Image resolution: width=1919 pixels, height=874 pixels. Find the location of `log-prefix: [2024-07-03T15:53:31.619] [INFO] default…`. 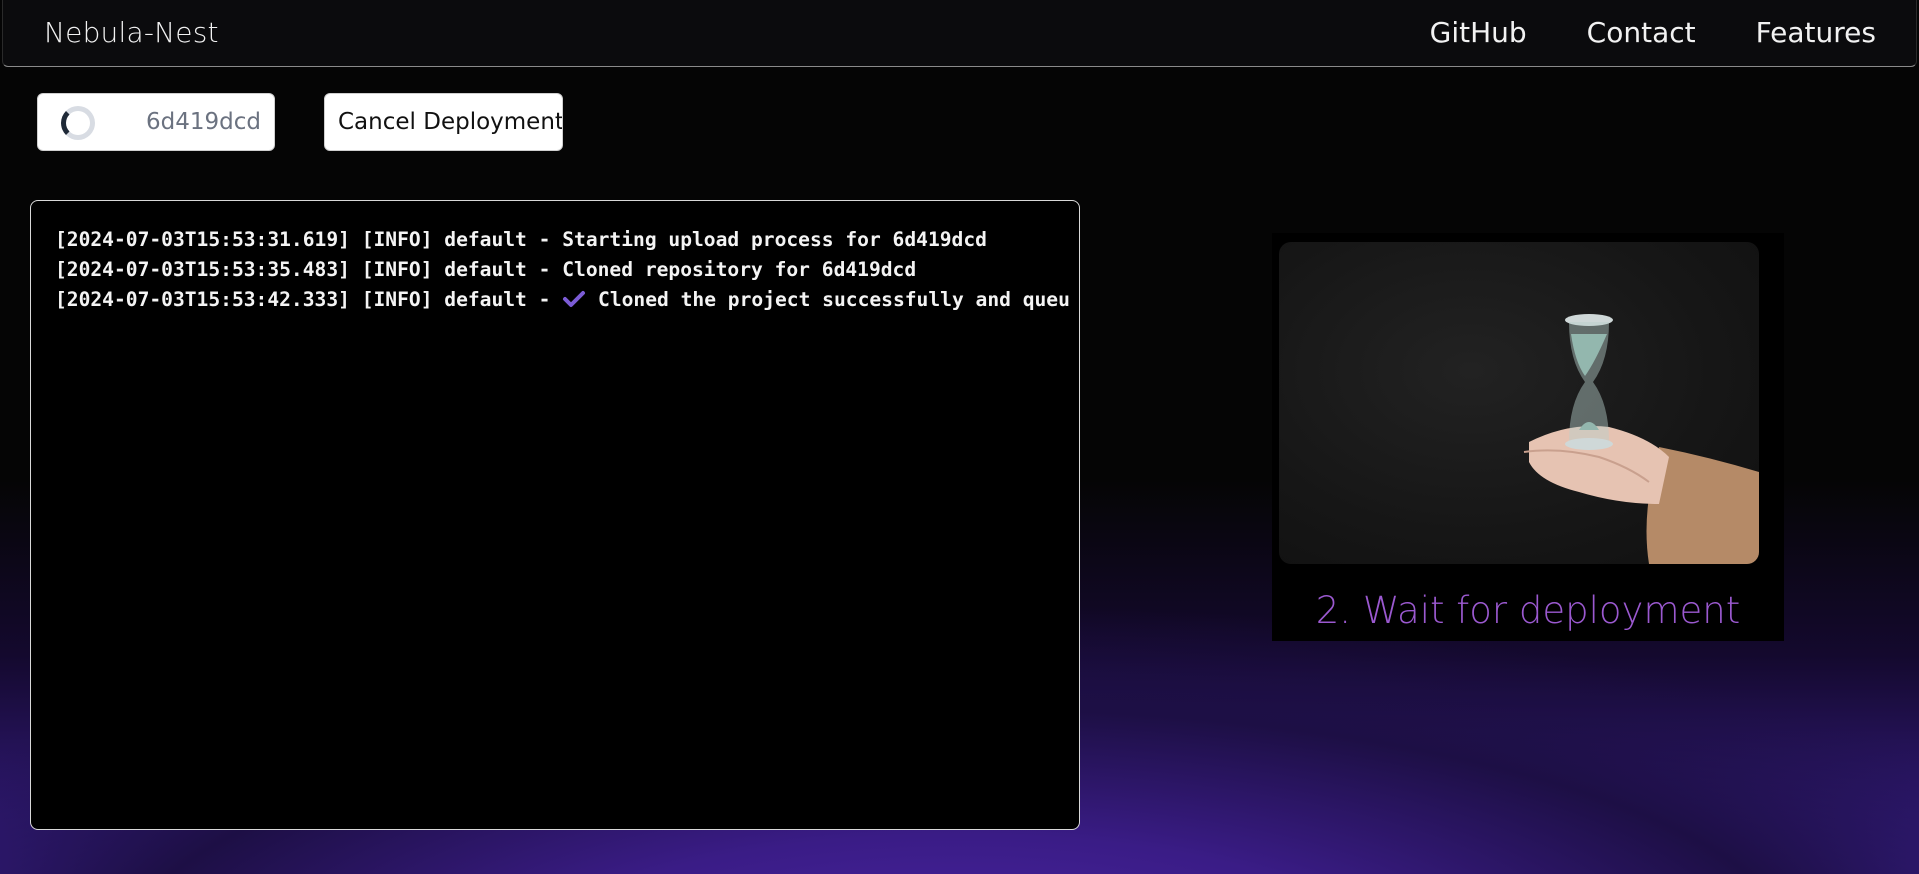

log-prefix: [2024-07-03T15:53:31.619] [INFO] default… is located at coordinates (309, 239).